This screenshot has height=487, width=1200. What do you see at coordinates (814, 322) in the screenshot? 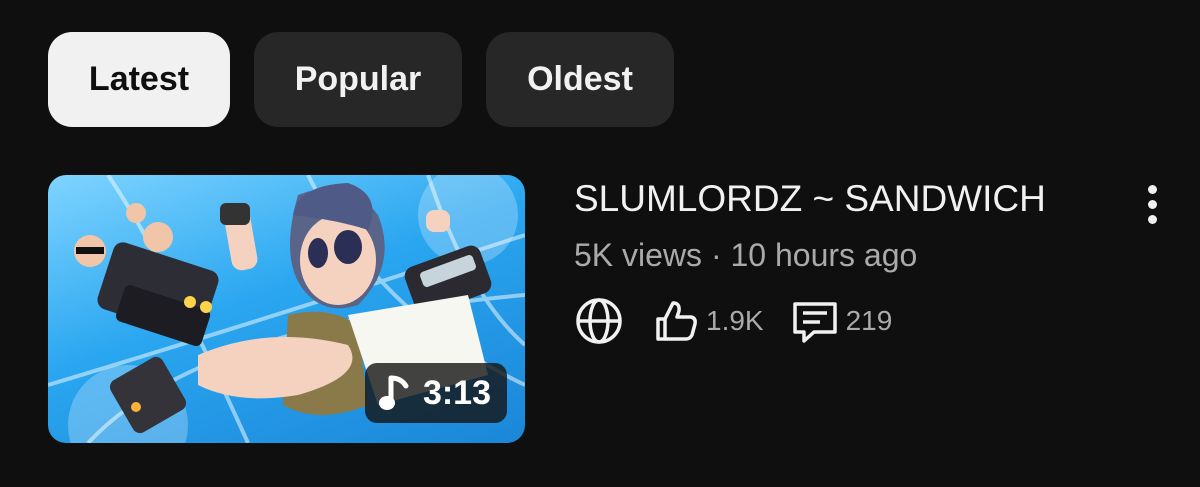
I see `comment-icon` at bounding box center [814, 322].